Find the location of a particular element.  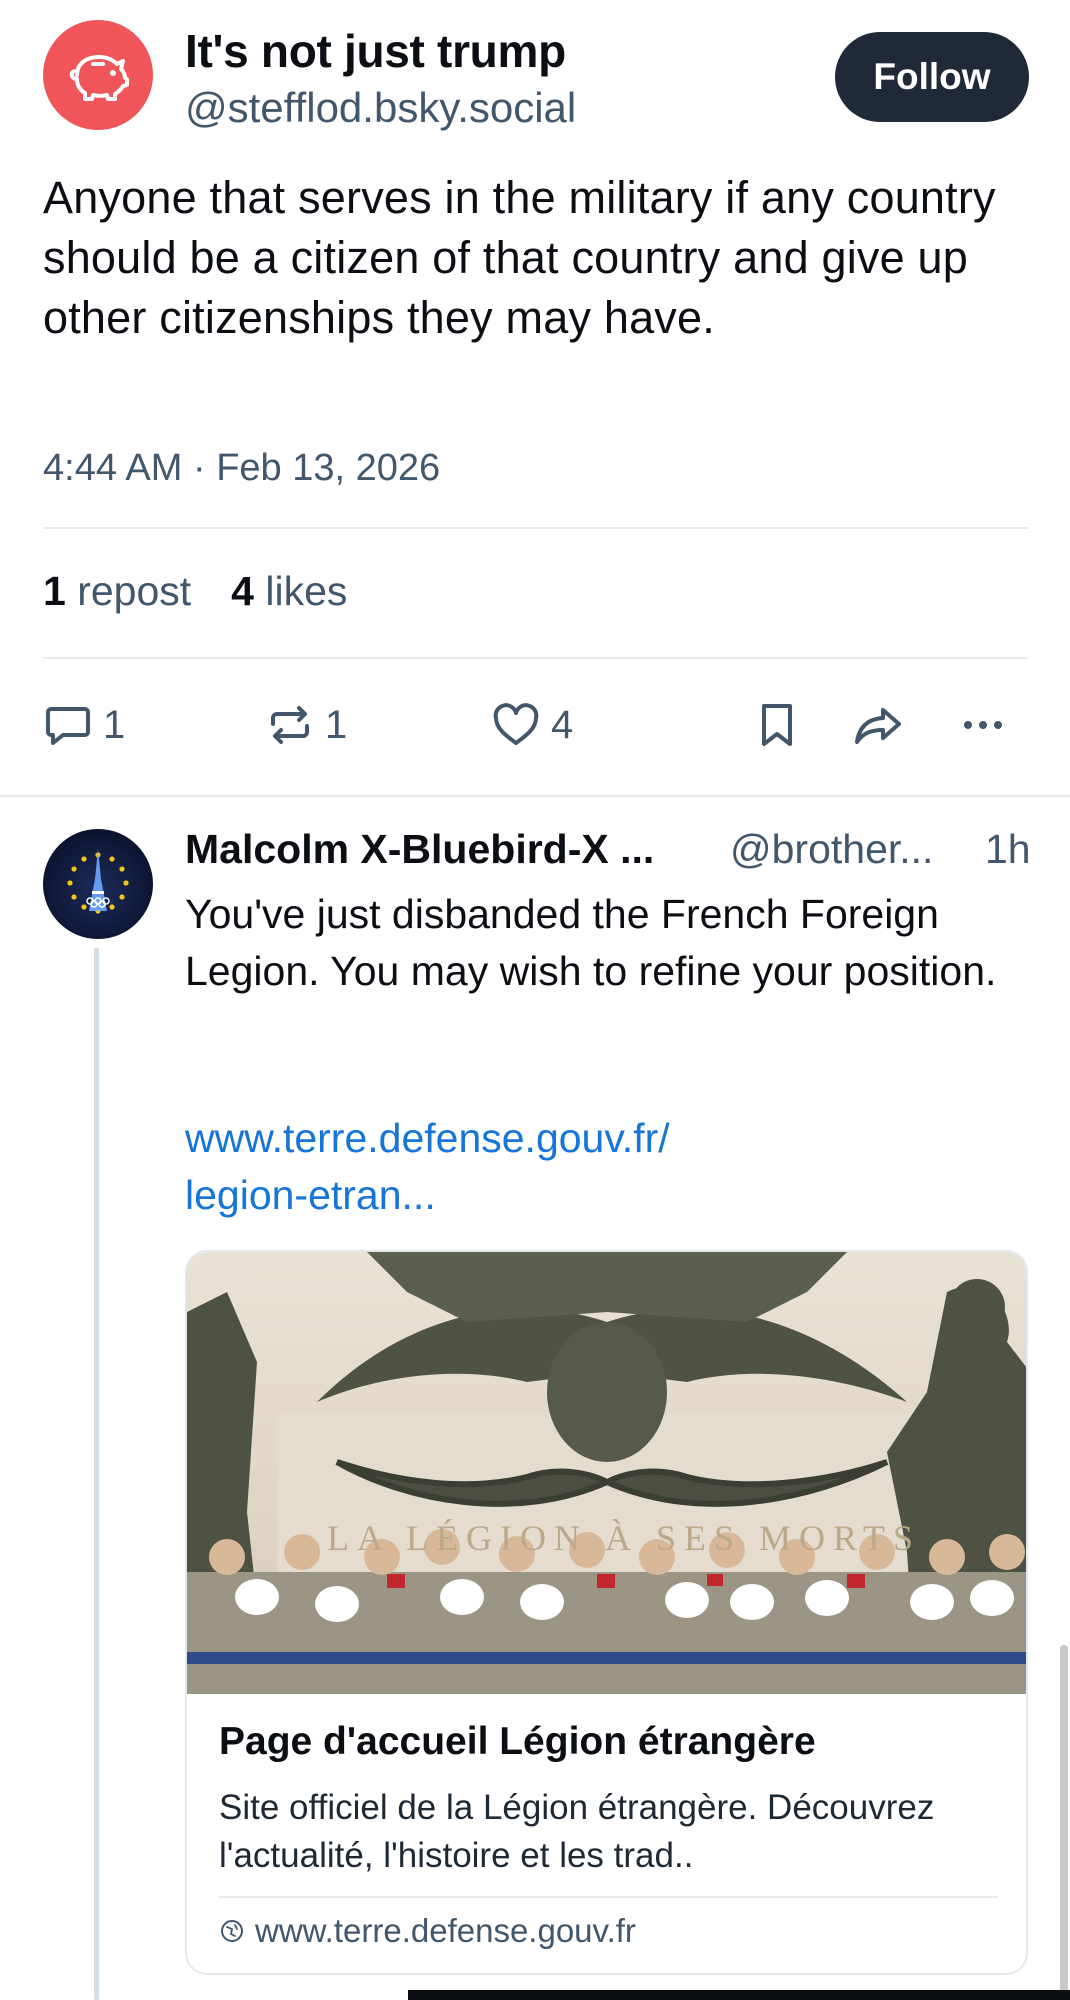

like-button: 4 is located at coordinates (532, 725).